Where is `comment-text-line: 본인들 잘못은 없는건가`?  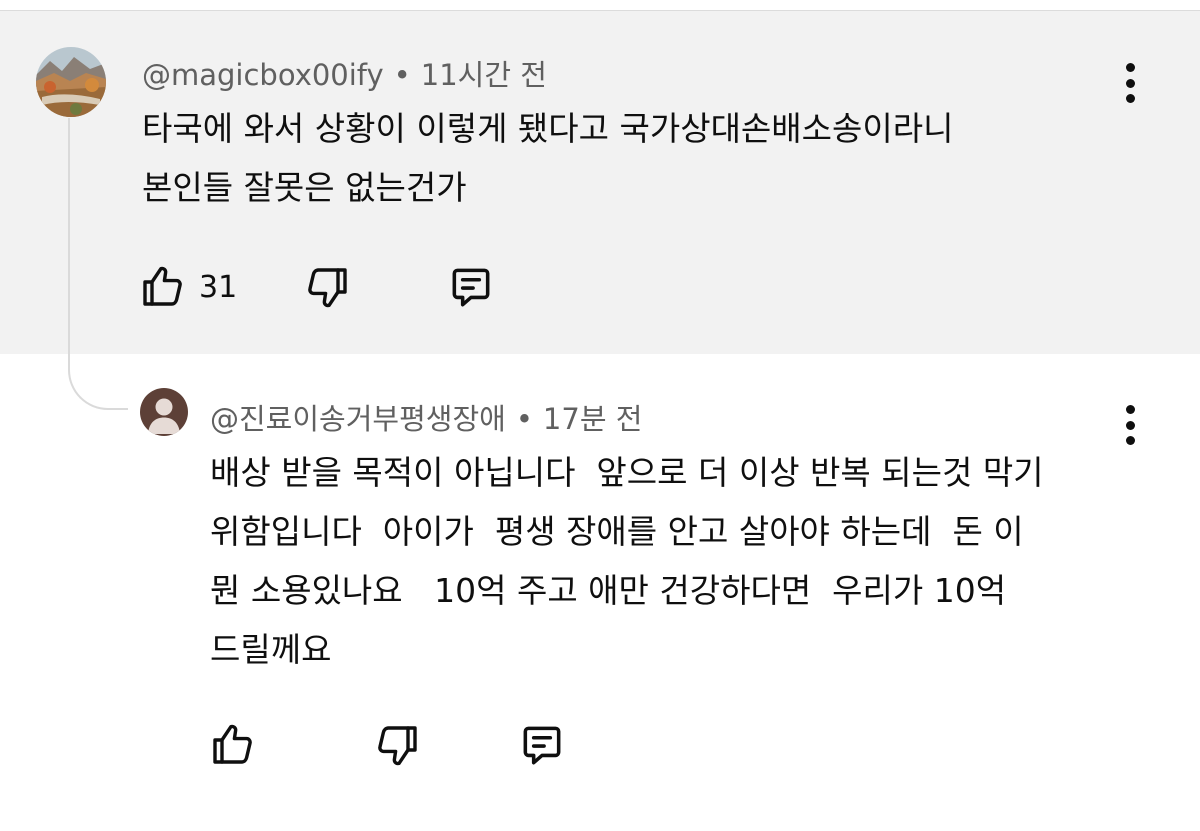 comment-text-line: 본인들 잘못은 없는건가 is located at coordinates (304, 187).